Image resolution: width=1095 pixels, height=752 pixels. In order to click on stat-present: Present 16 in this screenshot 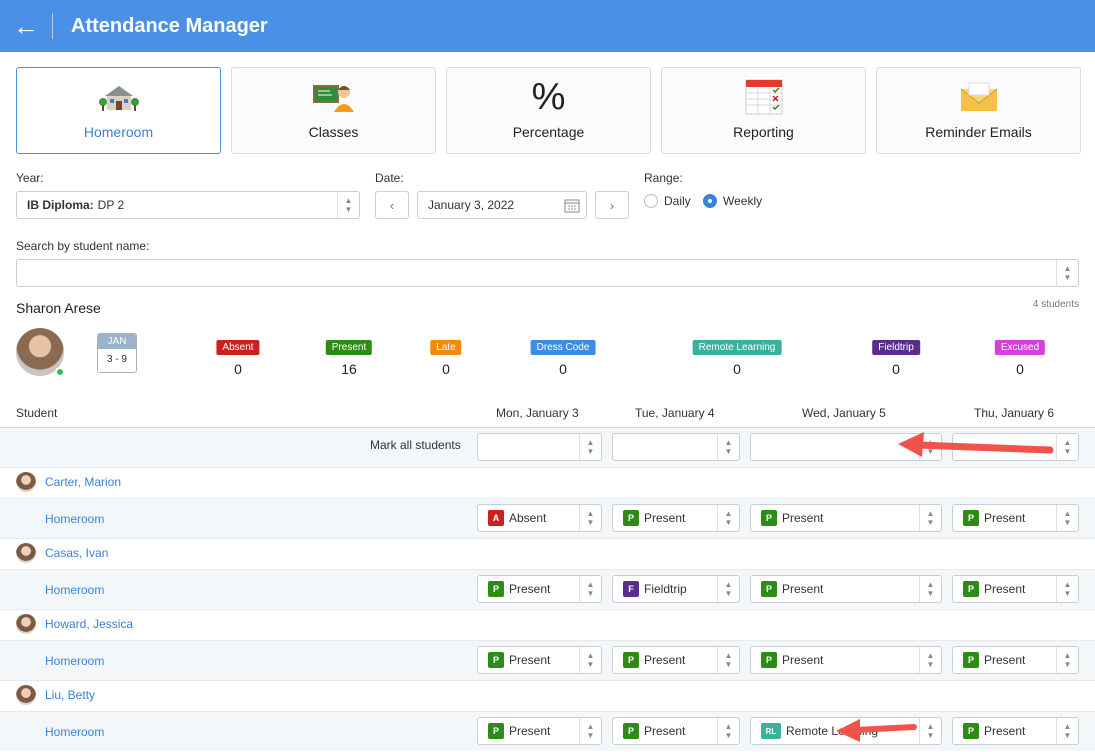, I will do `click(349, 357)`.